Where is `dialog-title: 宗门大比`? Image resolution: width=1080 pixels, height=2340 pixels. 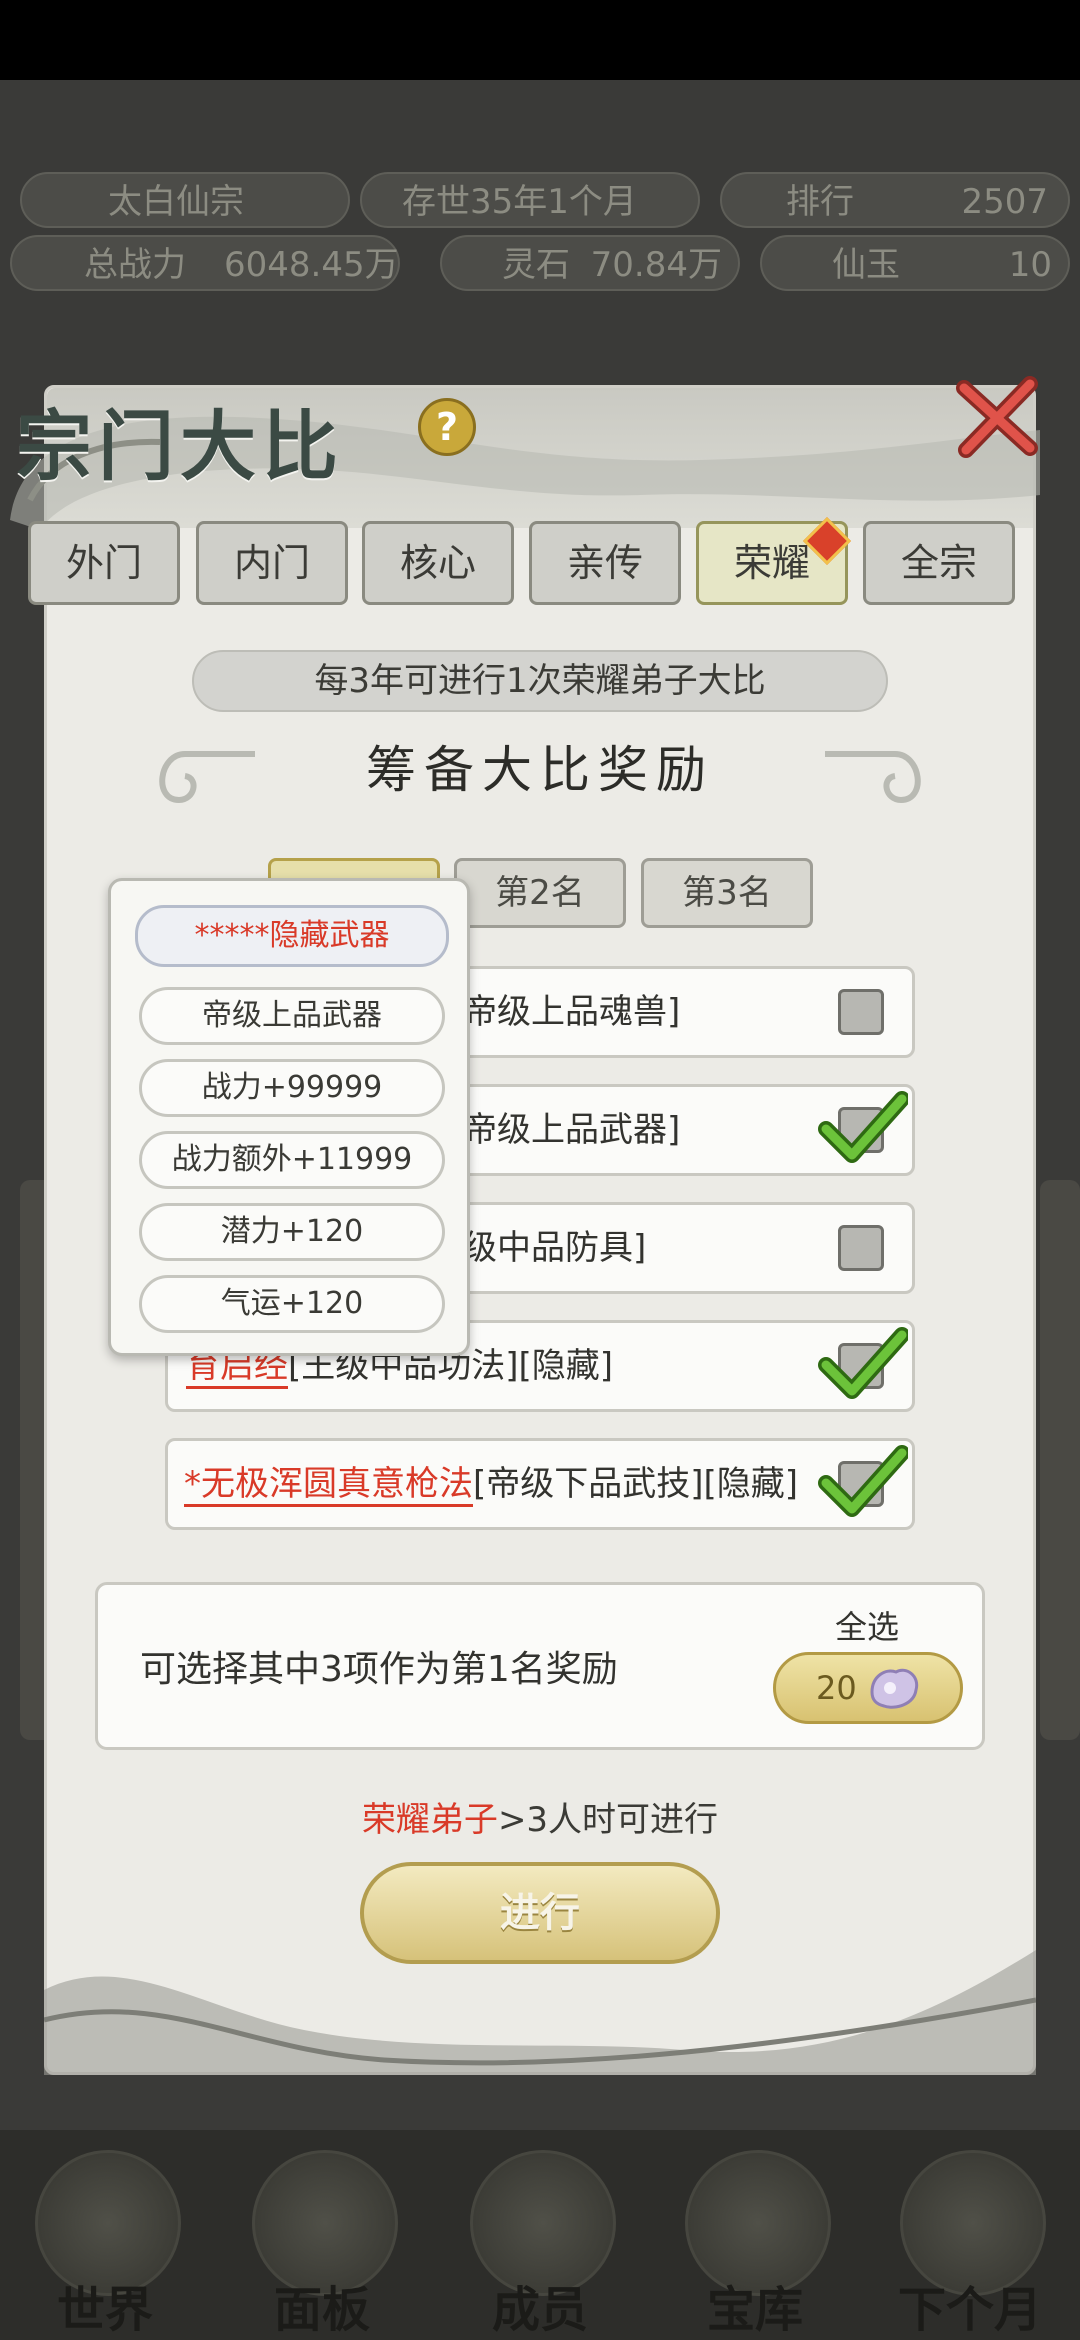 dialog-title: 宗门大比 is located at coordinates (180, 446).